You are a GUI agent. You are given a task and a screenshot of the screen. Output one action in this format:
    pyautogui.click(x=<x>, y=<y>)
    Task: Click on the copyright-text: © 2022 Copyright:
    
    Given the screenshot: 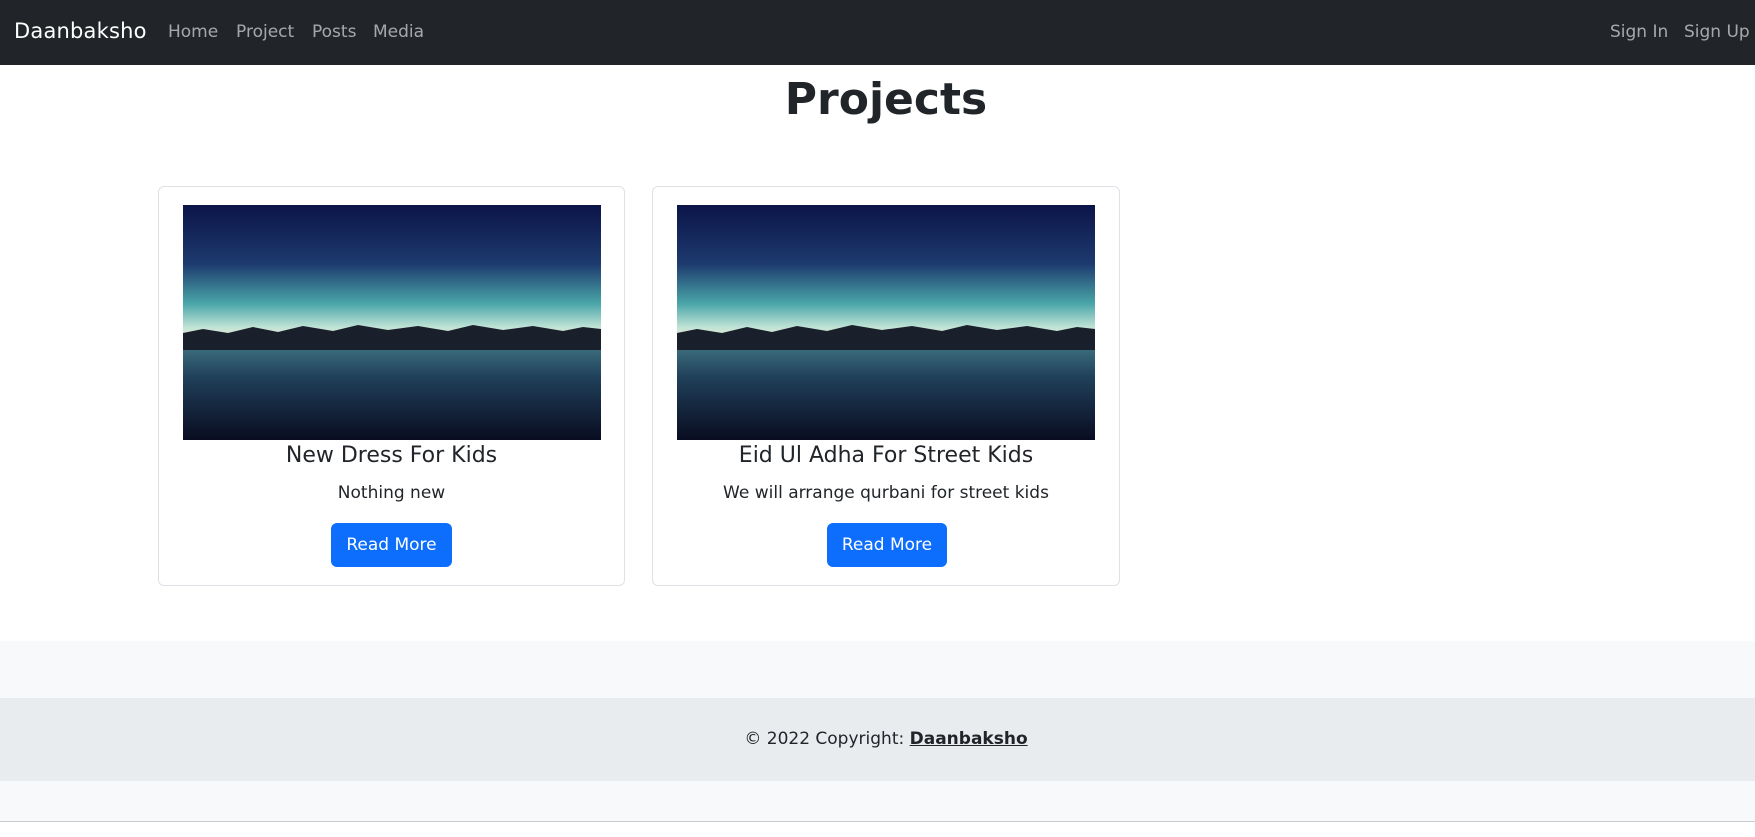 What is the action you would take?
    pyautogui.click(x=827, y=739)
    